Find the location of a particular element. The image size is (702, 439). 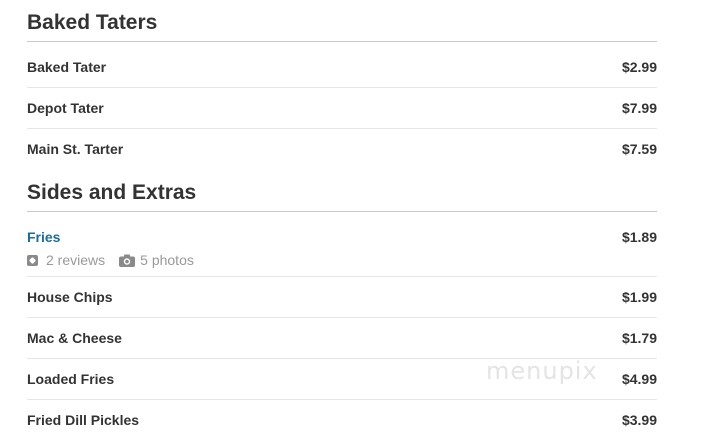

photos-link: 5 photos is located at coordinates (156, 260).